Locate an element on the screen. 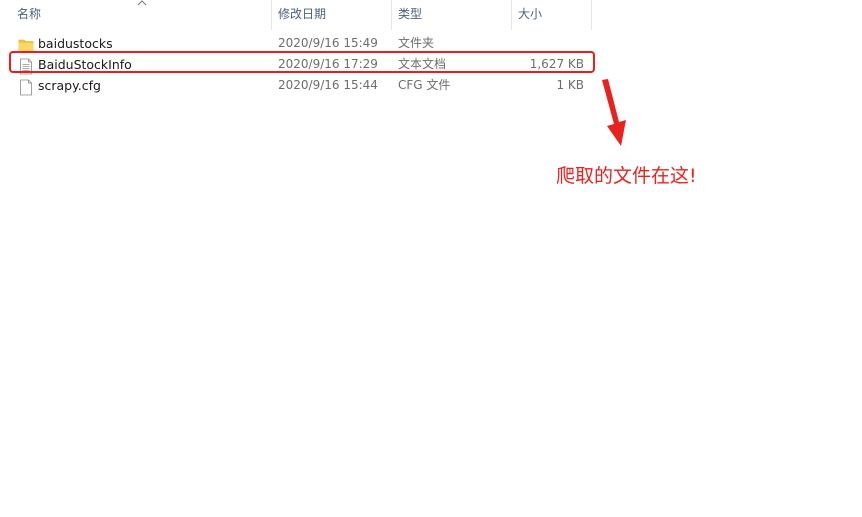 Image resolution: width=862 pixels, height=517 pixels. blank-file-icon is located at coordinates (26, 87).